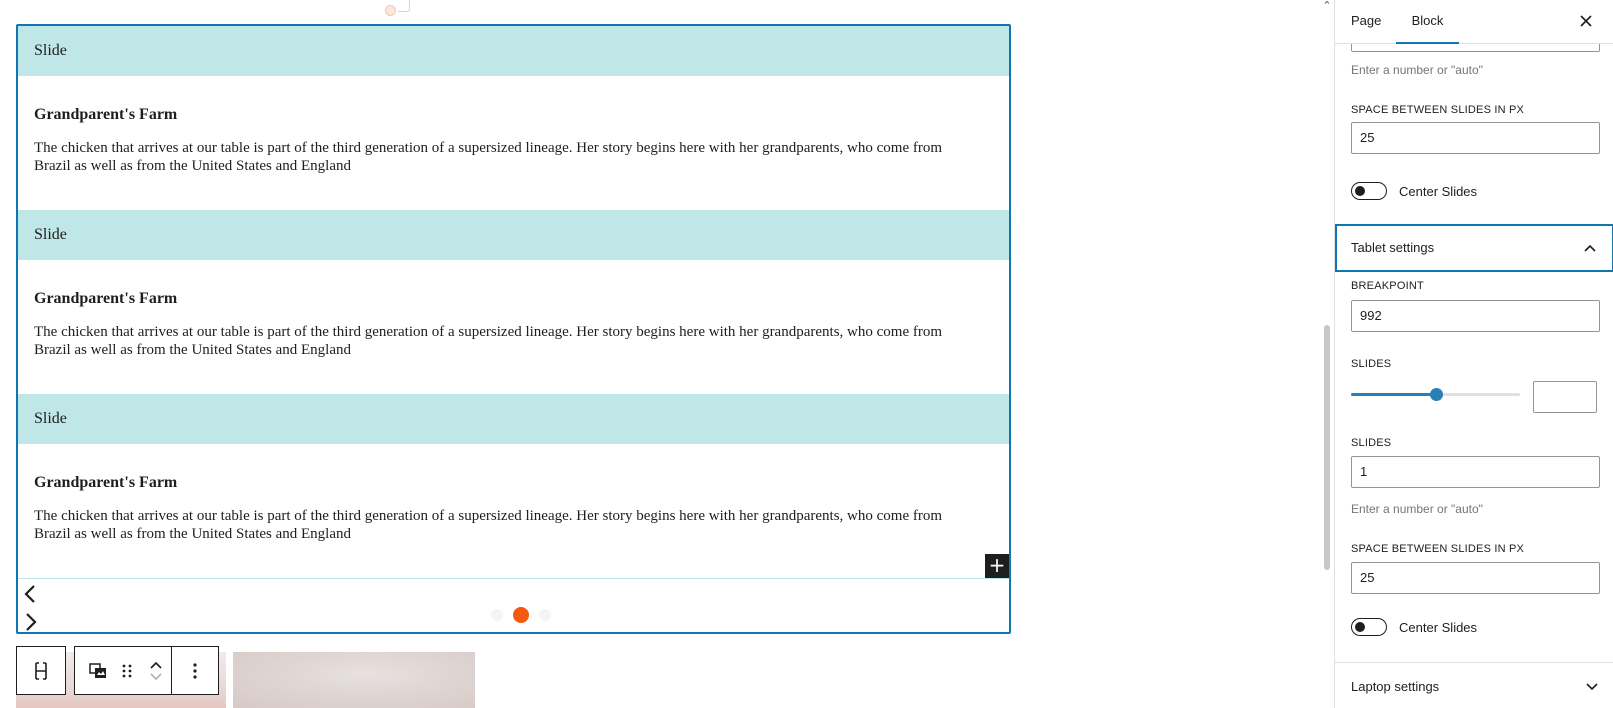 This screenshot has width=1613, height=708. Describe the element at coordinates (1395, 686) in the screenshot. I see `laptop-settings-title: Laptop settings` at that location.